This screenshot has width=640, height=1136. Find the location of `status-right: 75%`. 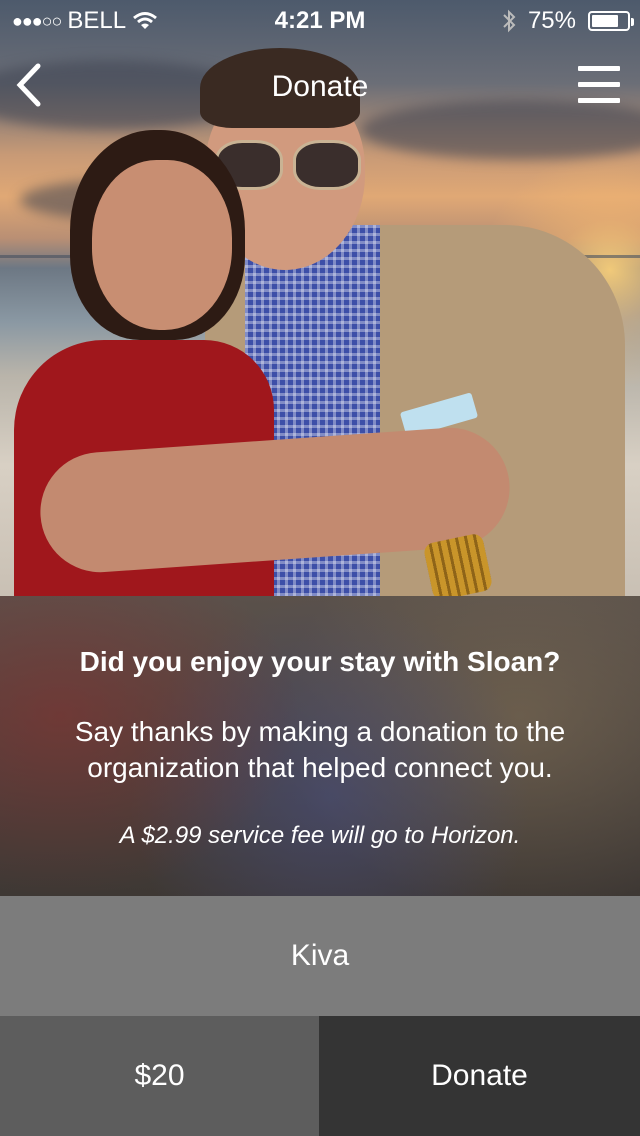

status-right: 75% is located at coordinates (568, 21).